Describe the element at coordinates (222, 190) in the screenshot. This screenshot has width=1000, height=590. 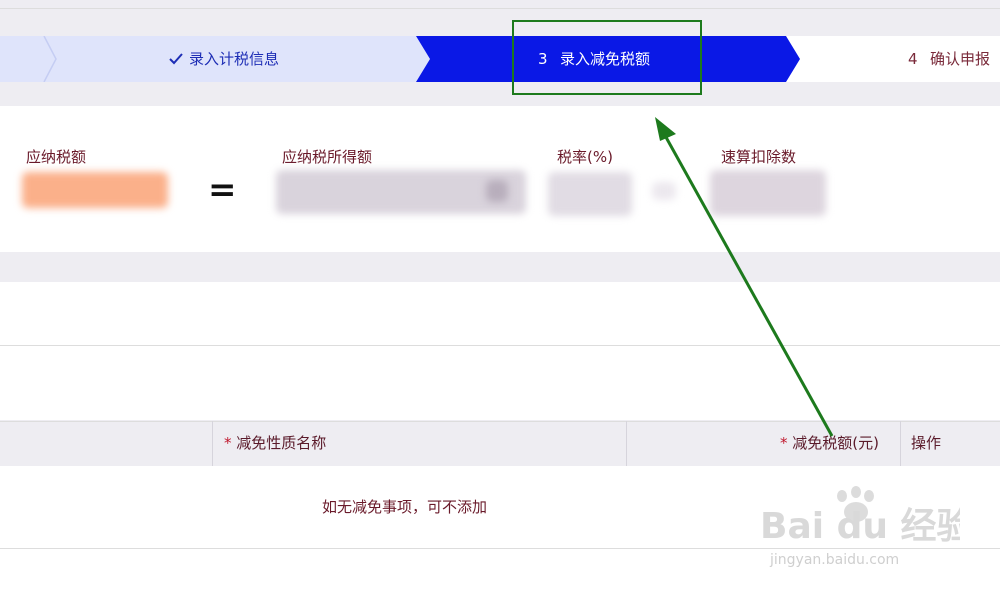
I see `equals-sign: =` at that location.